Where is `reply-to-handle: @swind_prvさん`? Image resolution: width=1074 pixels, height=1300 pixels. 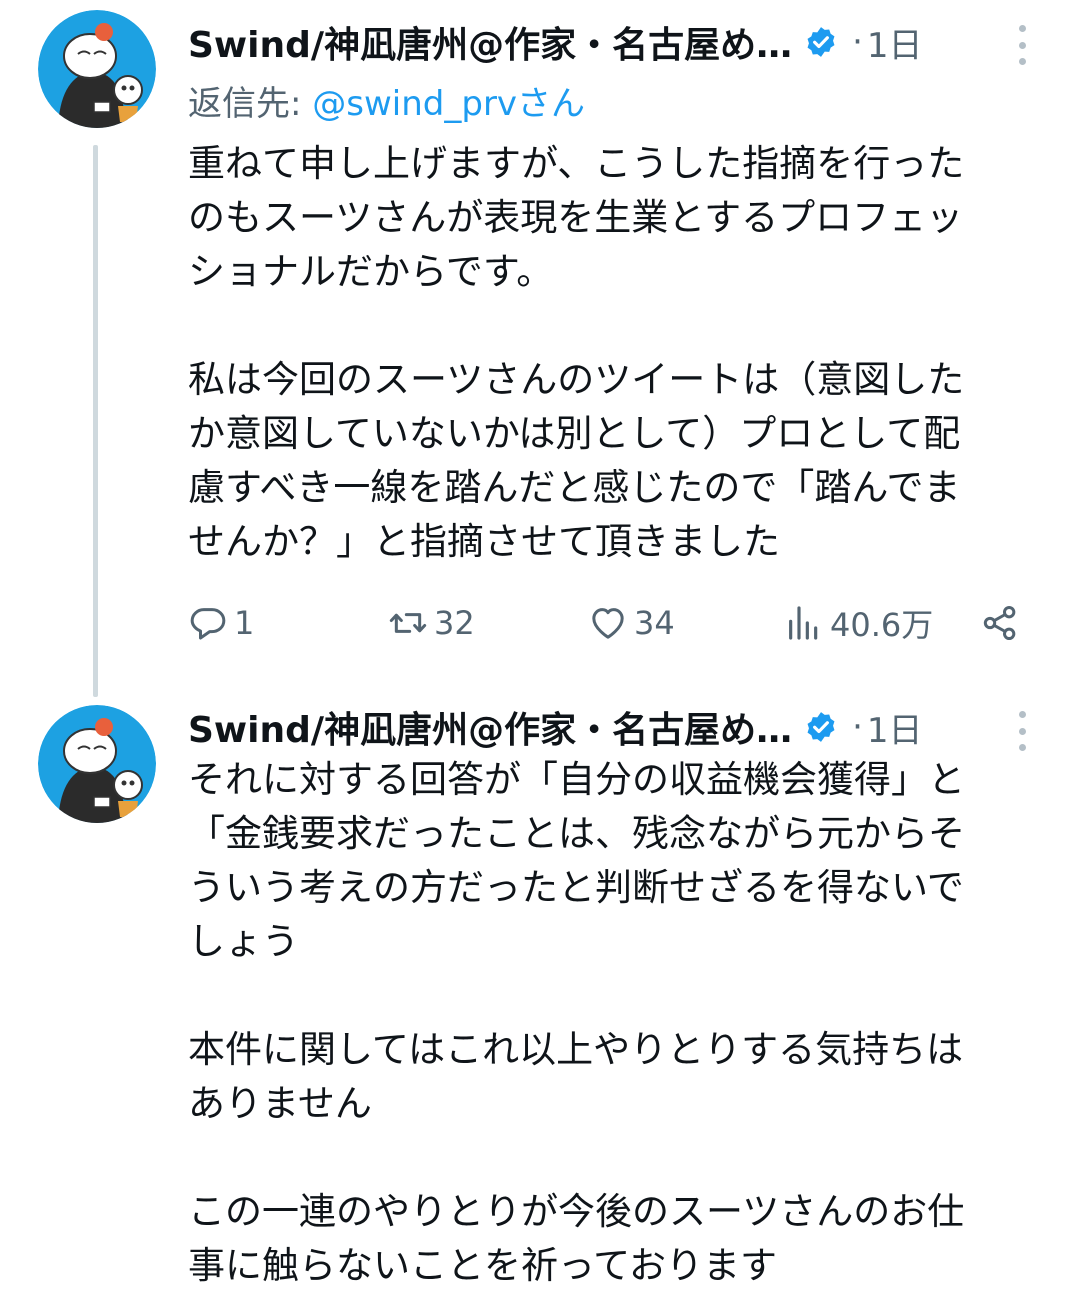
reply-to-handle: @swind_prvさん is located at coordinates (448, 104).